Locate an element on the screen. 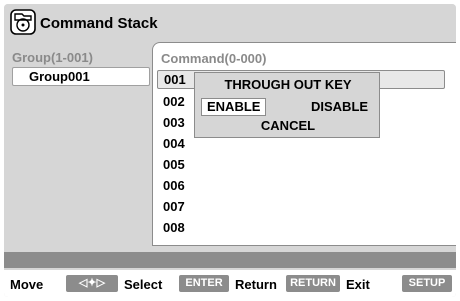 The height and width of the screenshot is (301, 460). return-key-badge: RETURN is located at coordinates (313, 283).